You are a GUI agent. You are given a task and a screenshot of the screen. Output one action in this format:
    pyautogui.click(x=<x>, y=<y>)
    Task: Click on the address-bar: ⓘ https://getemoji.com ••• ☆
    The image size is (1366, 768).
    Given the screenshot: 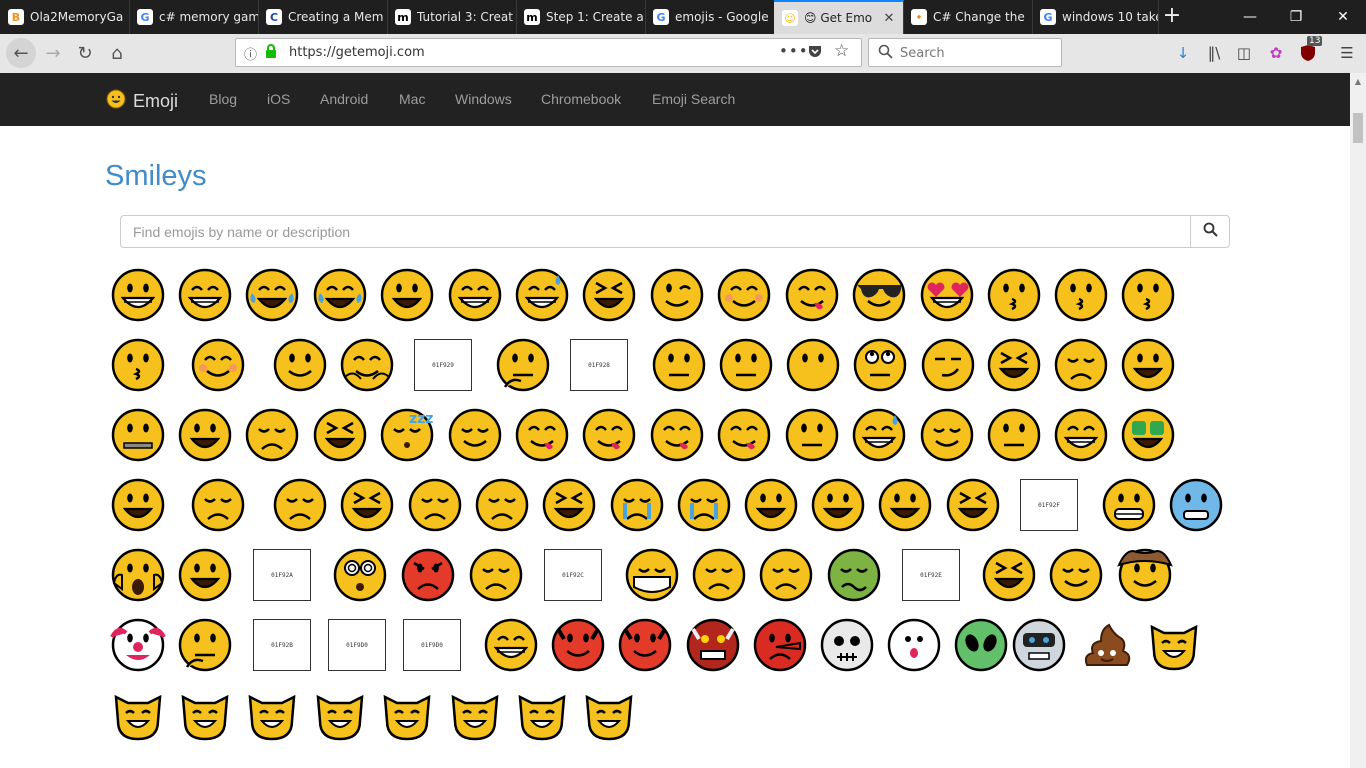 What is the action you would take?
    pyautogui.click(x=548, y=52)
    